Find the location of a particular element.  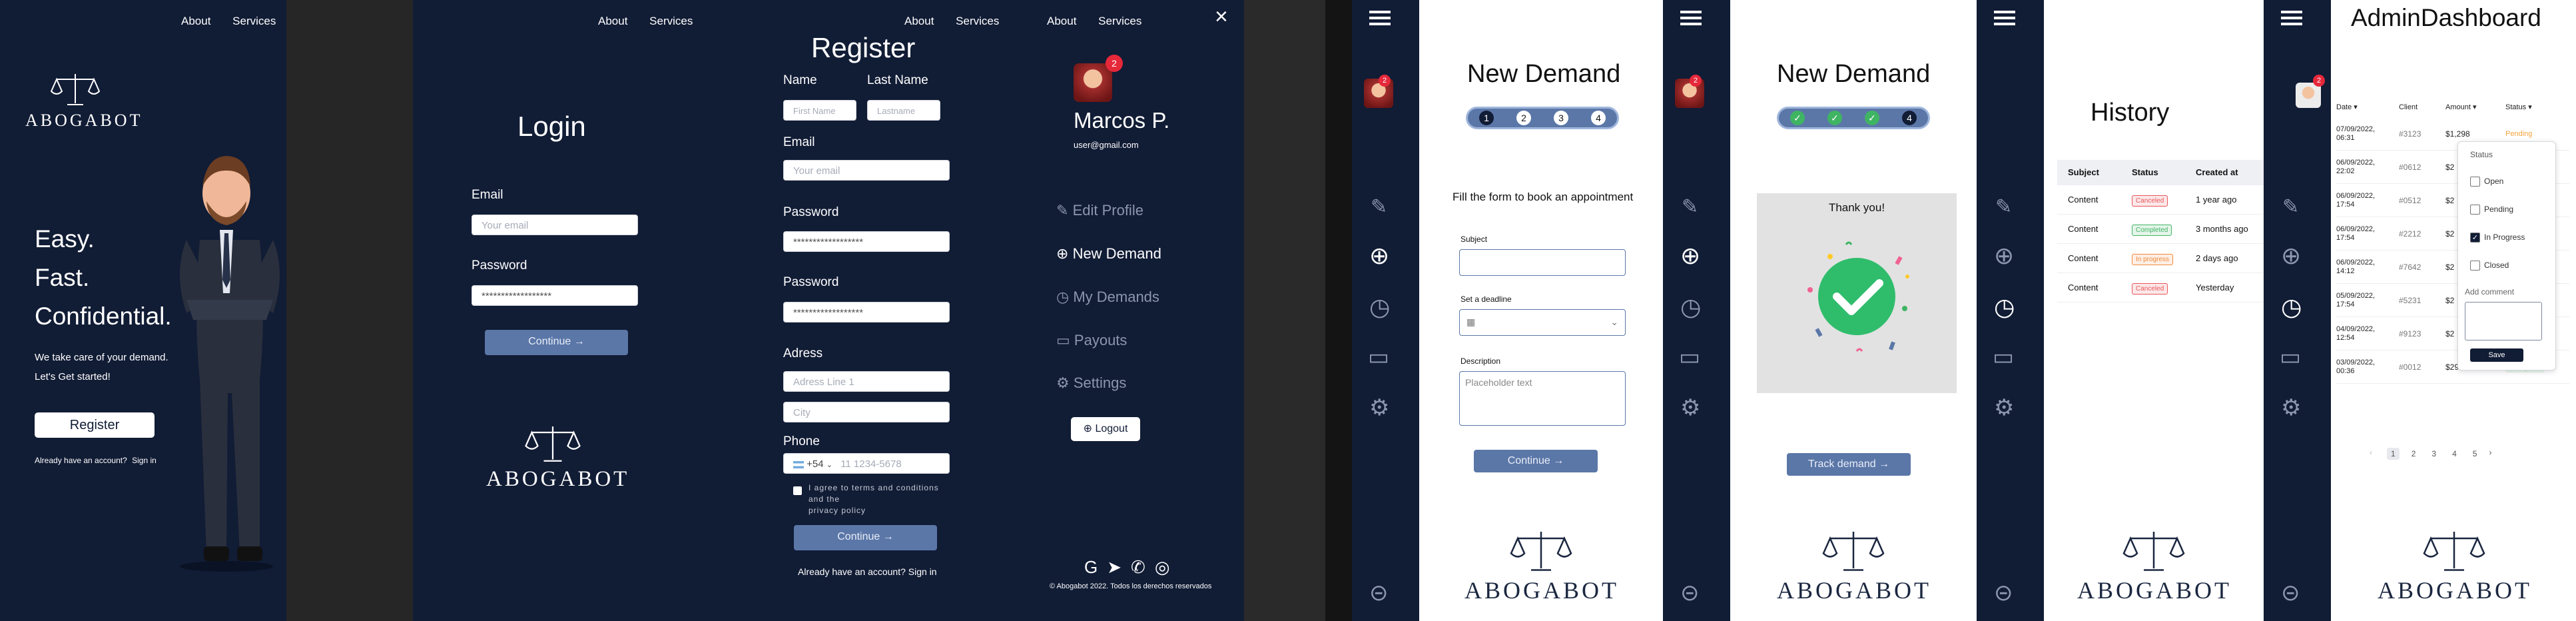

filter-option: Closed is located at coordinates (2489, 266).